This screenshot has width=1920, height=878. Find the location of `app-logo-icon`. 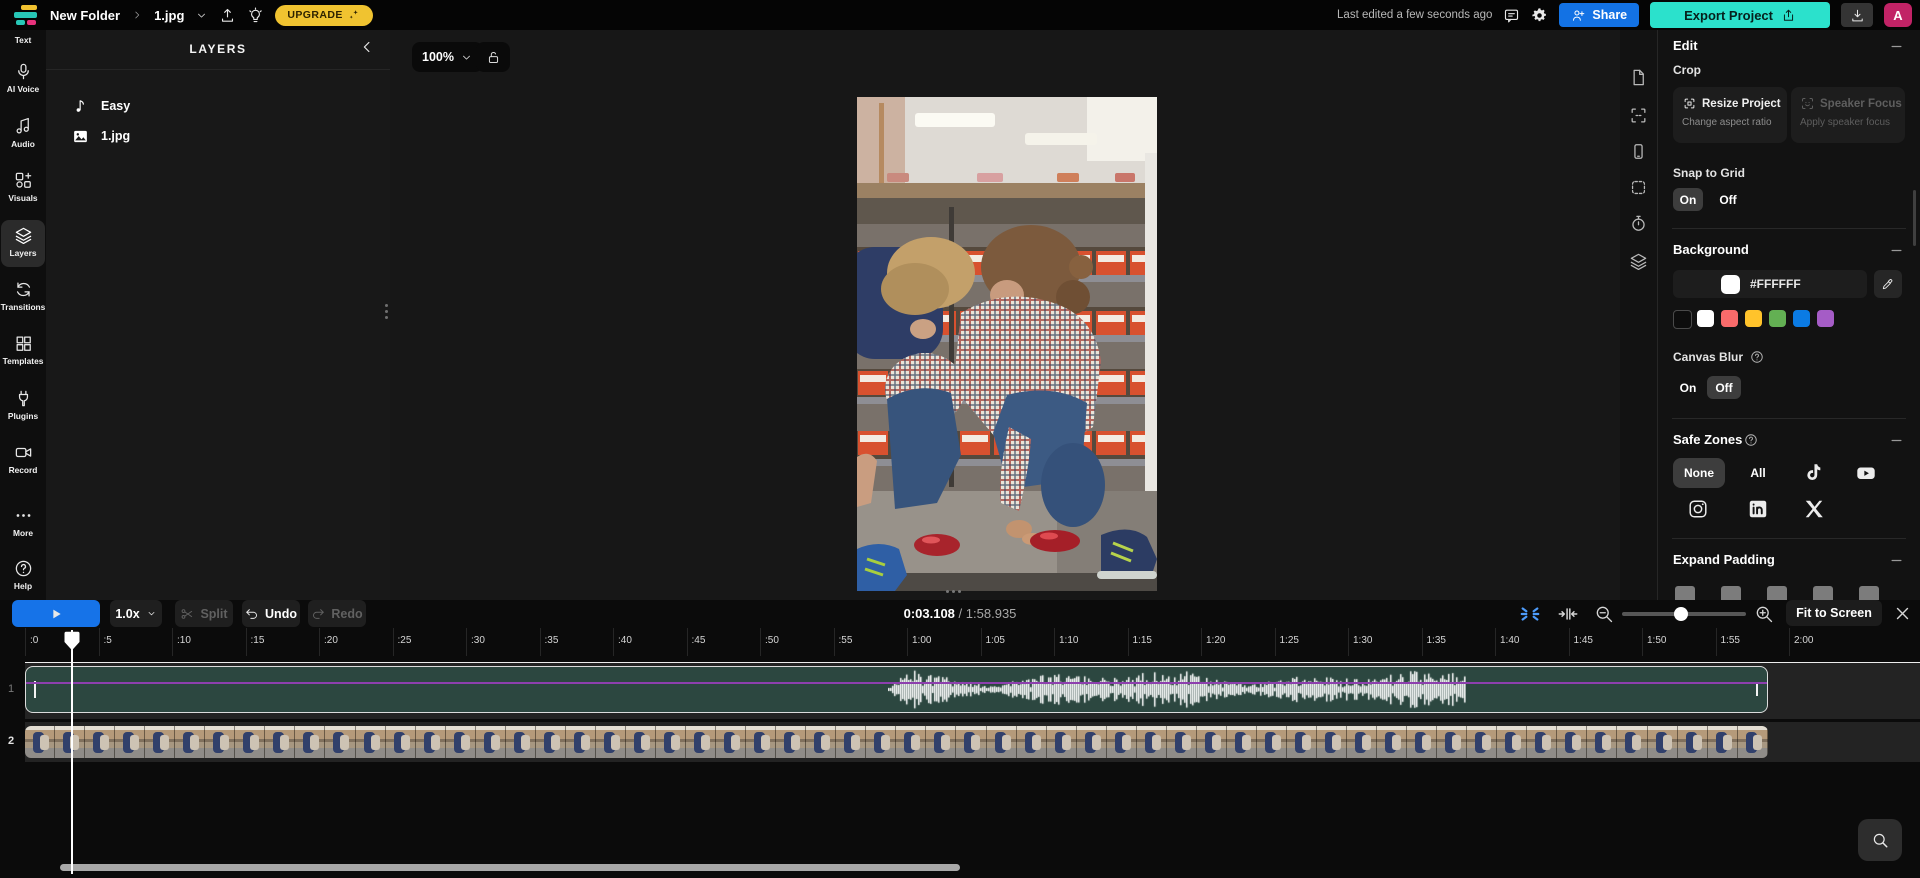

app-logo-icon is located at coordinates (25, 15).